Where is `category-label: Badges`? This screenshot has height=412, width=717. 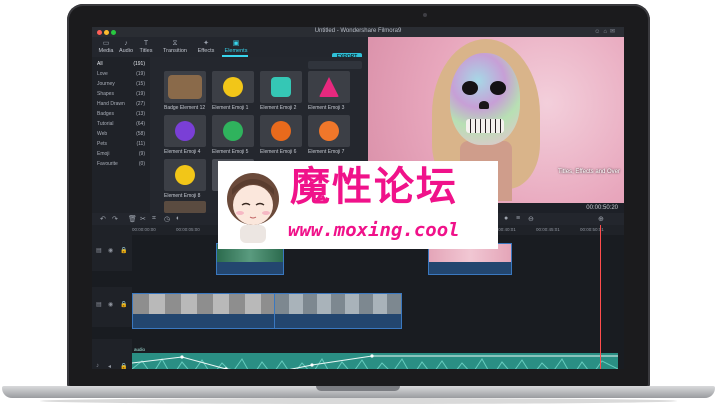
category-label: Badges is located at coordinates (105, 114).